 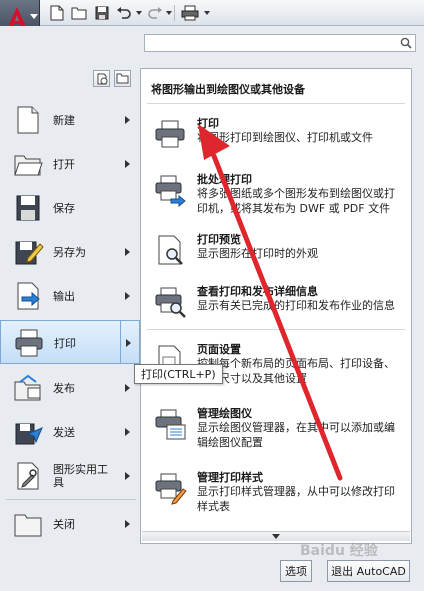 I want to click on submenu-item-description: 显示打印样式管理器，从中可以修改打印样式表, so click(x=296, y=499).